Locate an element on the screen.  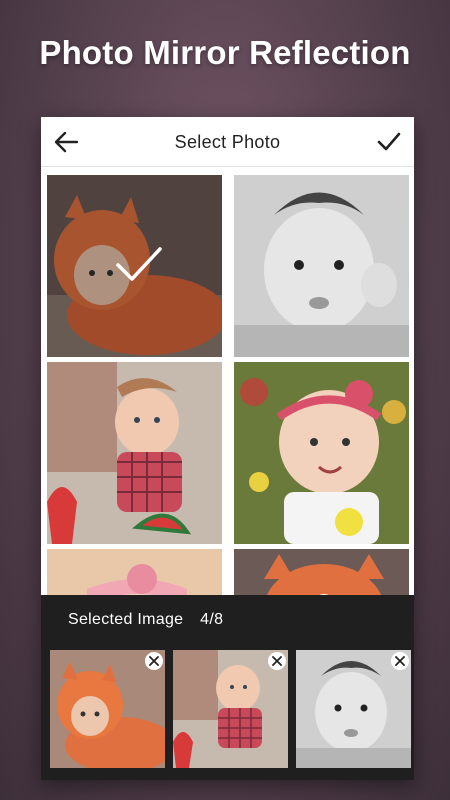
photo-tile-headband is located at coordinates (321, 453).